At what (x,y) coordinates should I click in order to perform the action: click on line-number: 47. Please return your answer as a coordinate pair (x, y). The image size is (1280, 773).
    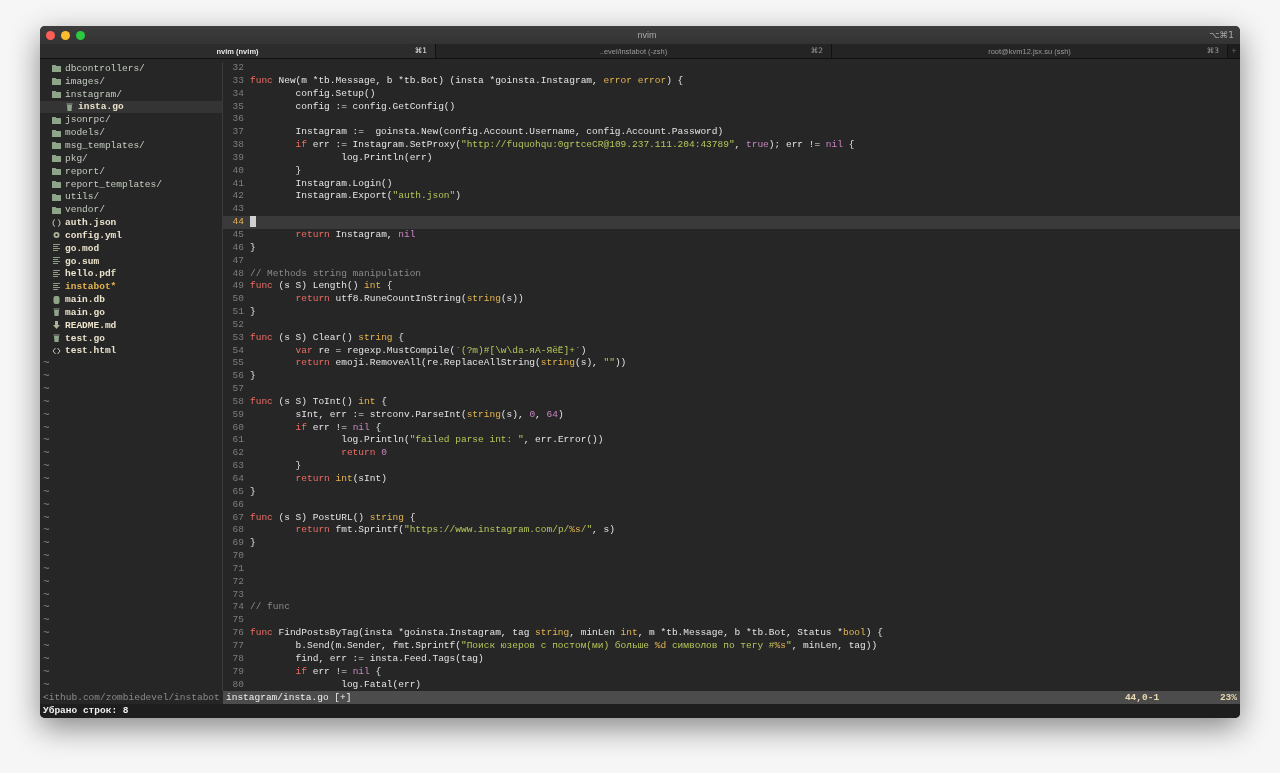
    Looking at the image, I should click on (238, 261).